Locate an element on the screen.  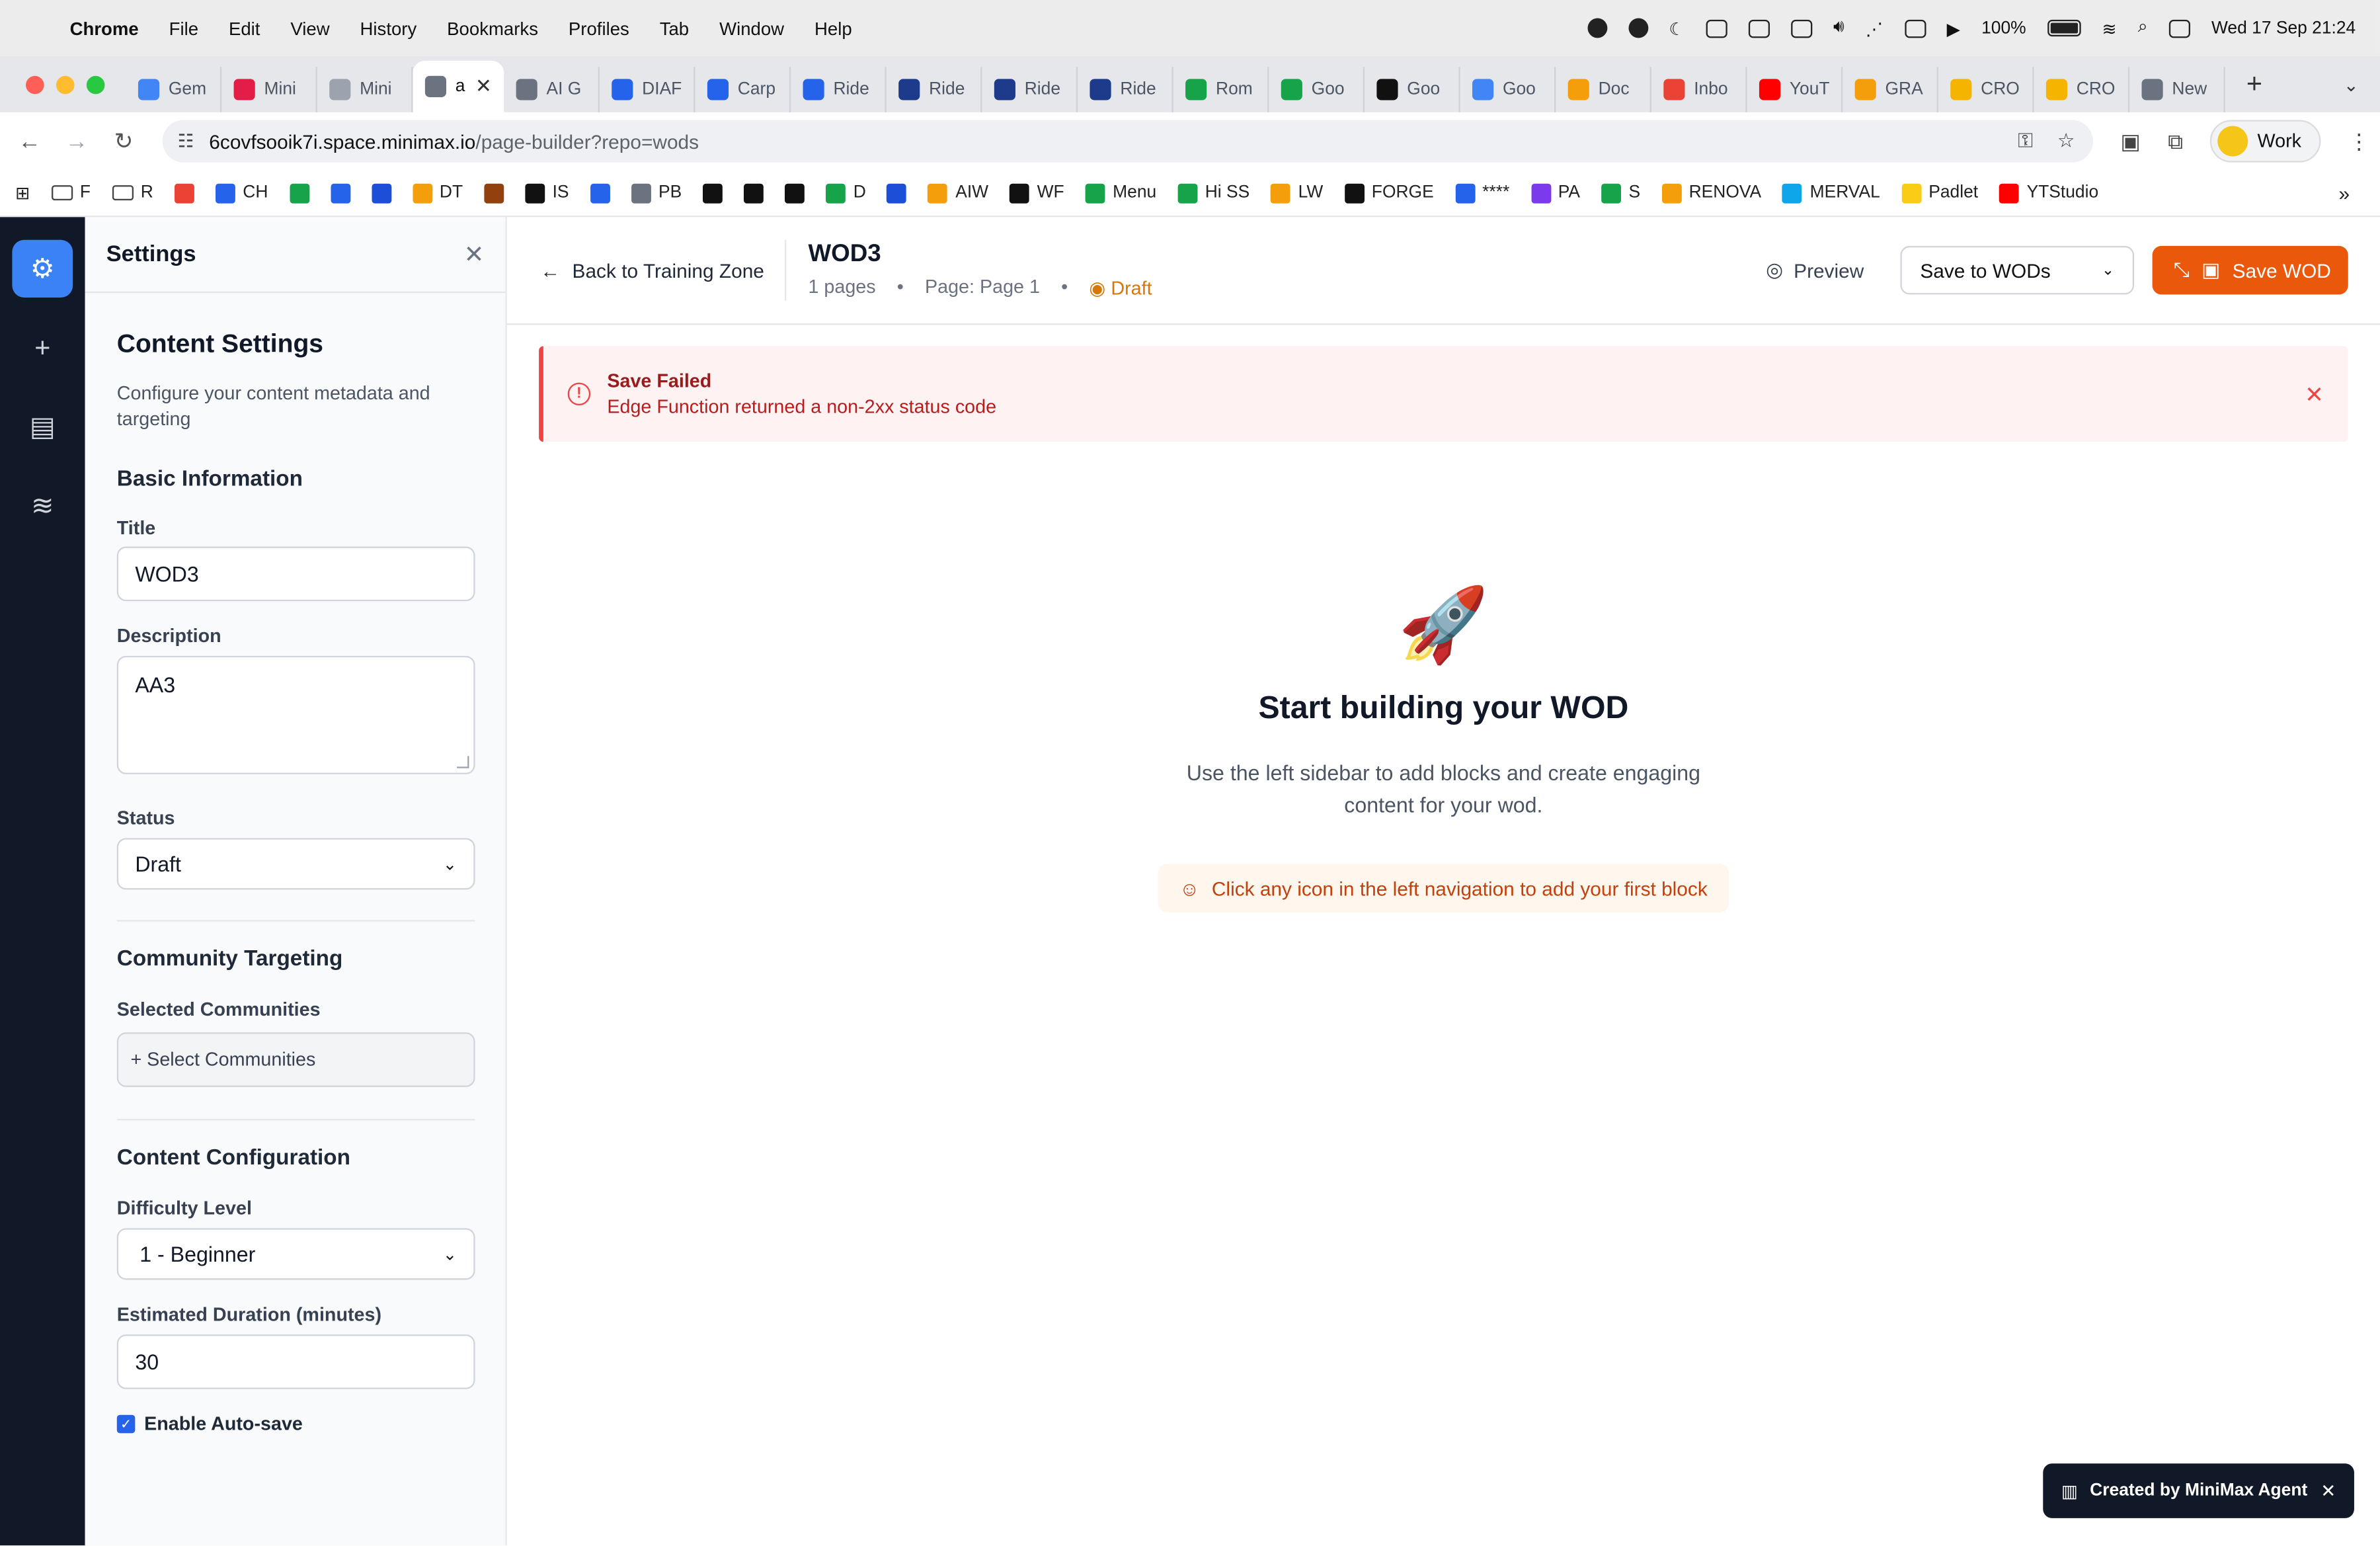
duration-input: 30 is located at coordinates (295, 1361).